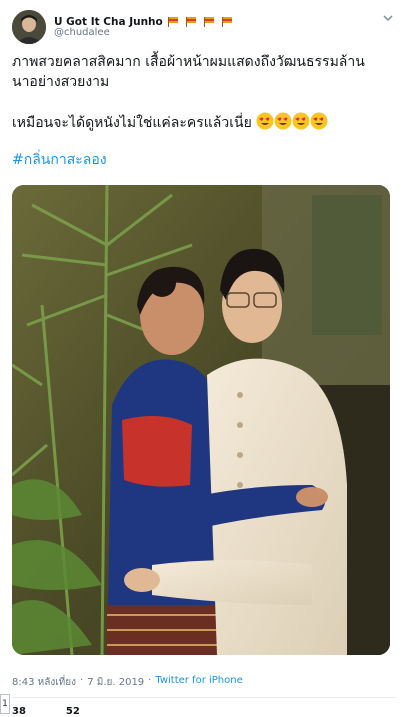  Describe the element at coordinates (388, 18) in the screenshot. I see `chevron-down-icon` at that location.